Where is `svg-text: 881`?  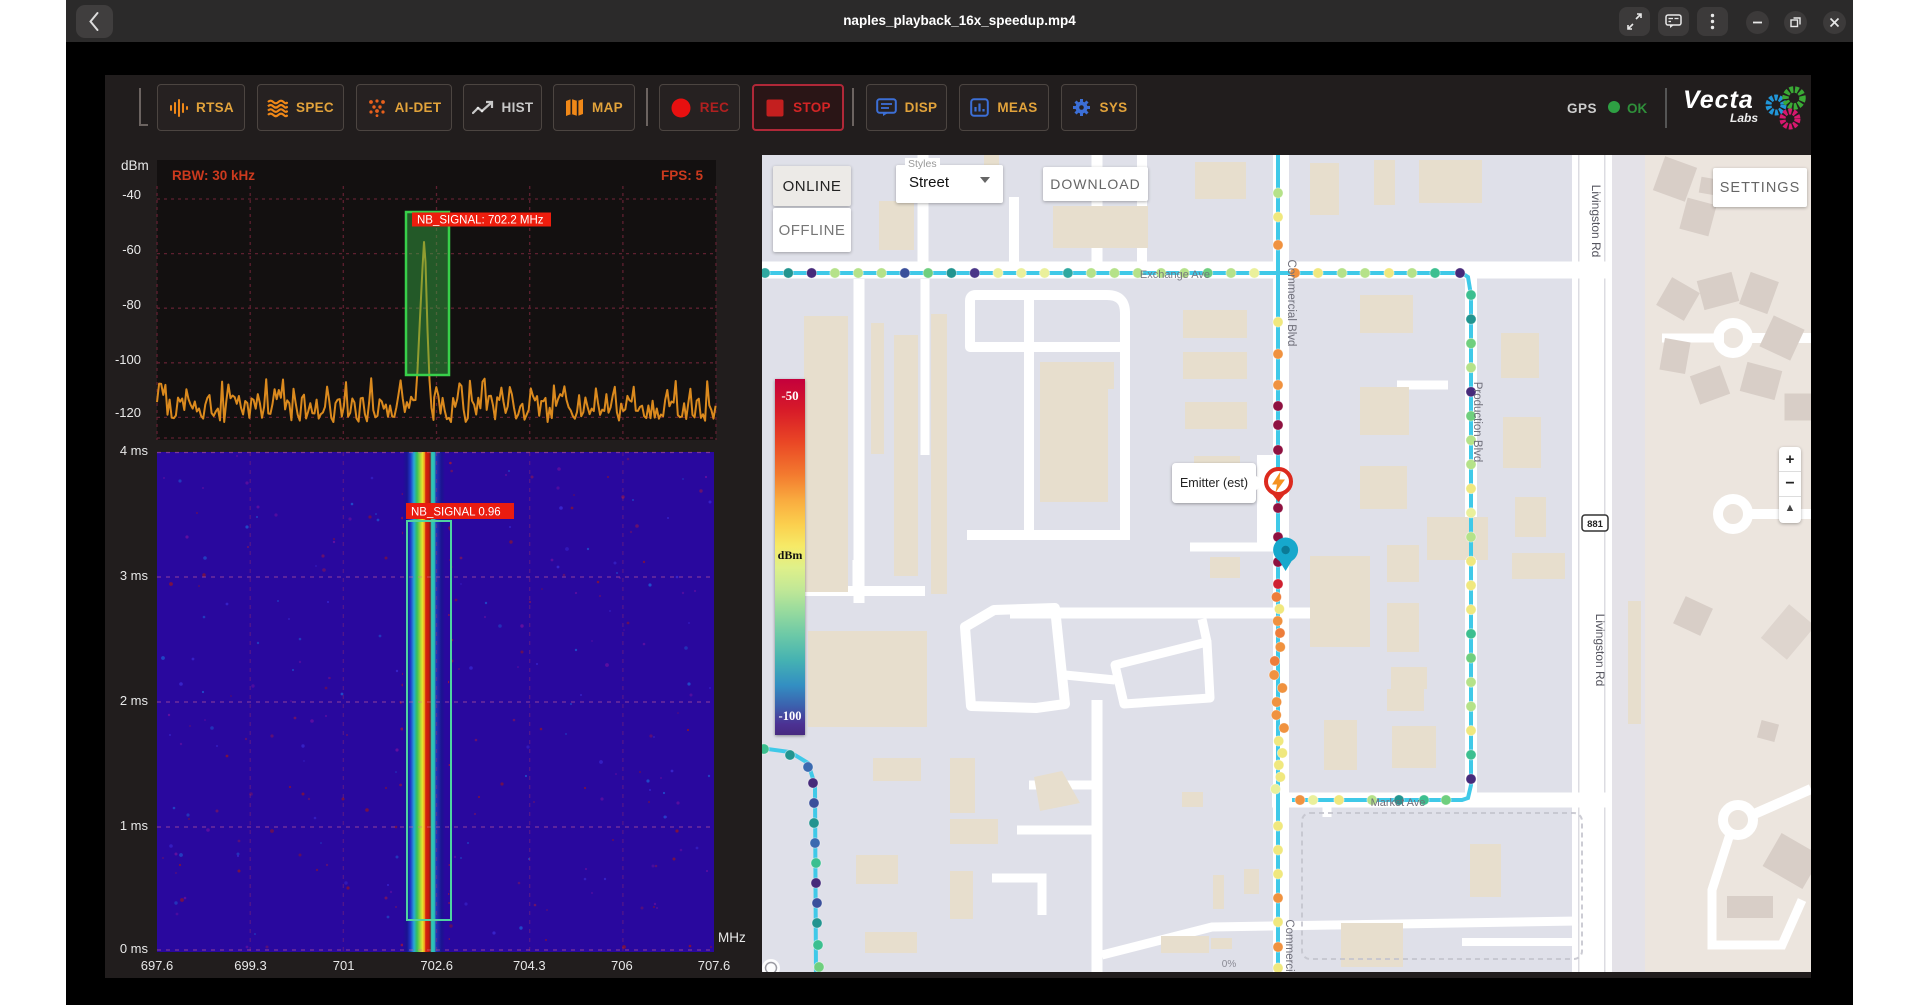
svg-text: 881 is located at coordinates (1595, 524).